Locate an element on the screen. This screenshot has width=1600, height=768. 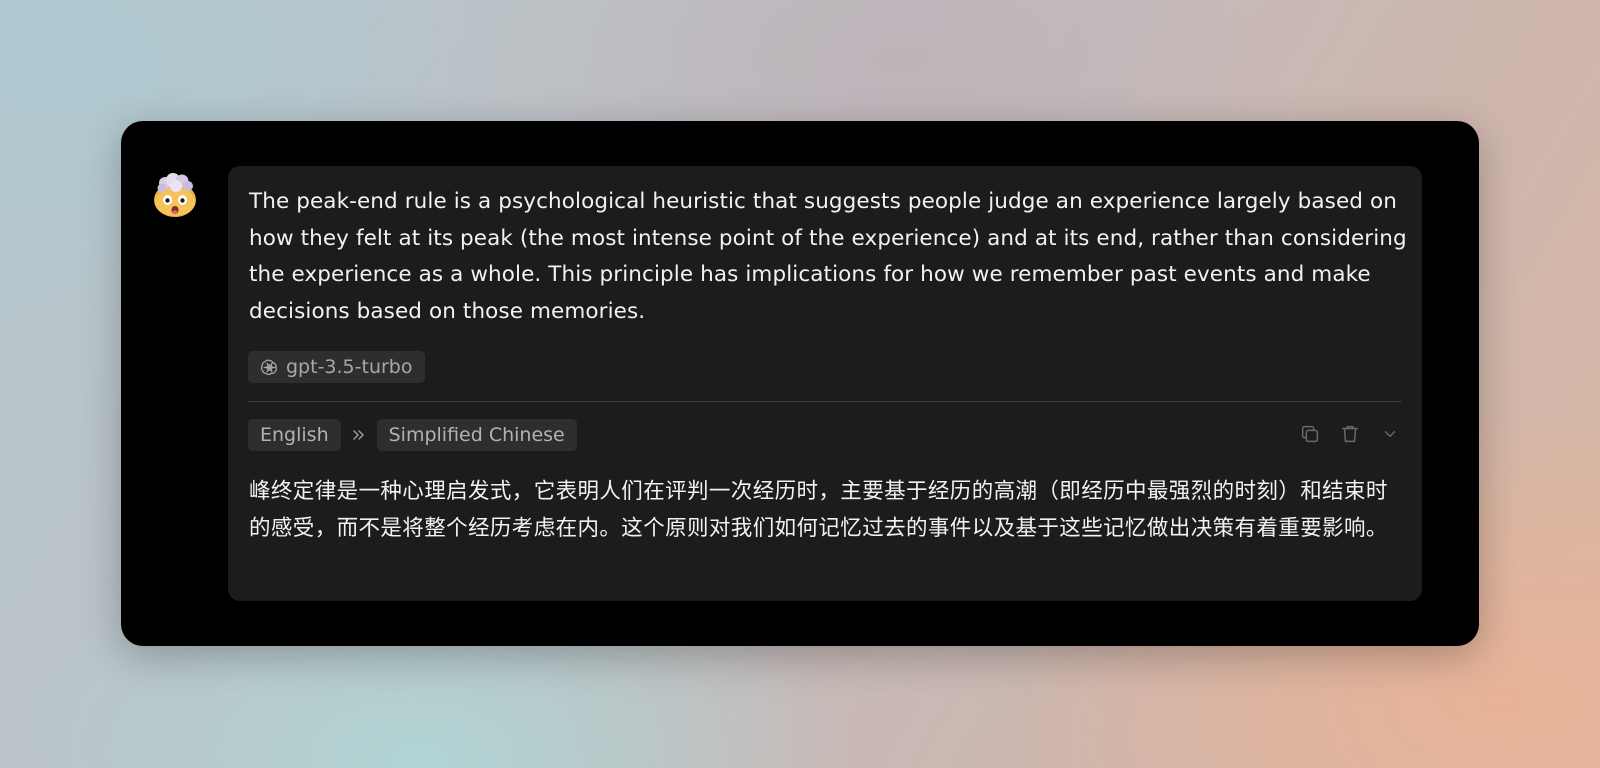
openai-logo-icon is located at coordinates (269, 367).